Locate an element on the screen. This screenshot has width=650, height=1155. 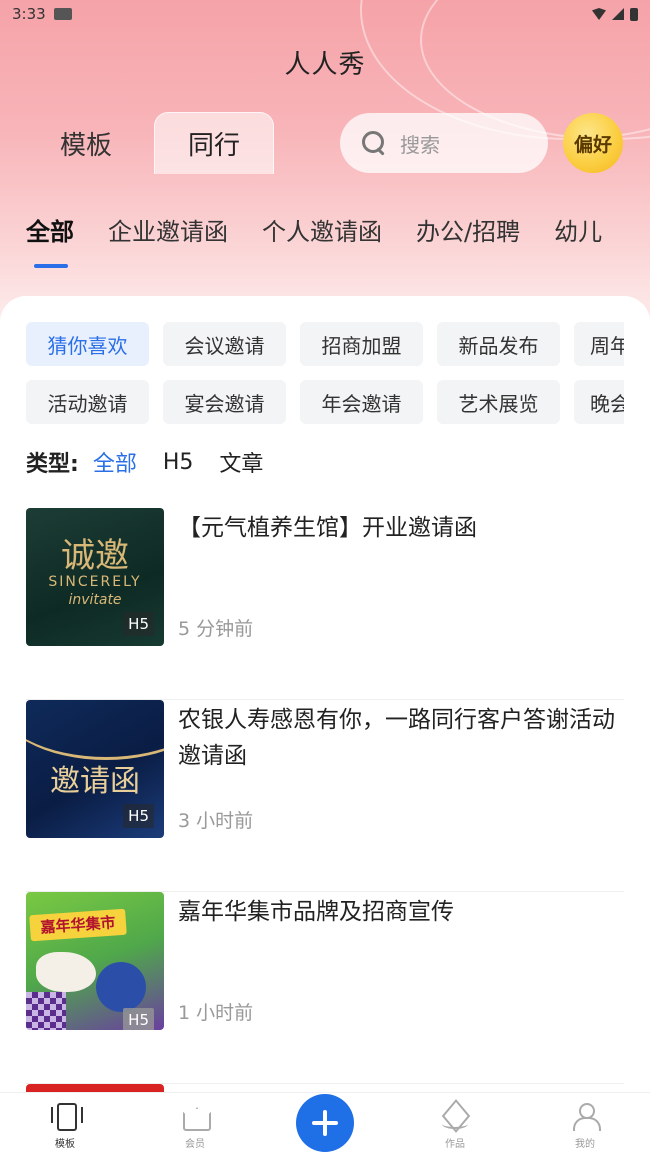
category-tabs: 全部 企业邀请函 个人邀请函 办公/招聘 幼儿 is located at coordinates (338, 242).